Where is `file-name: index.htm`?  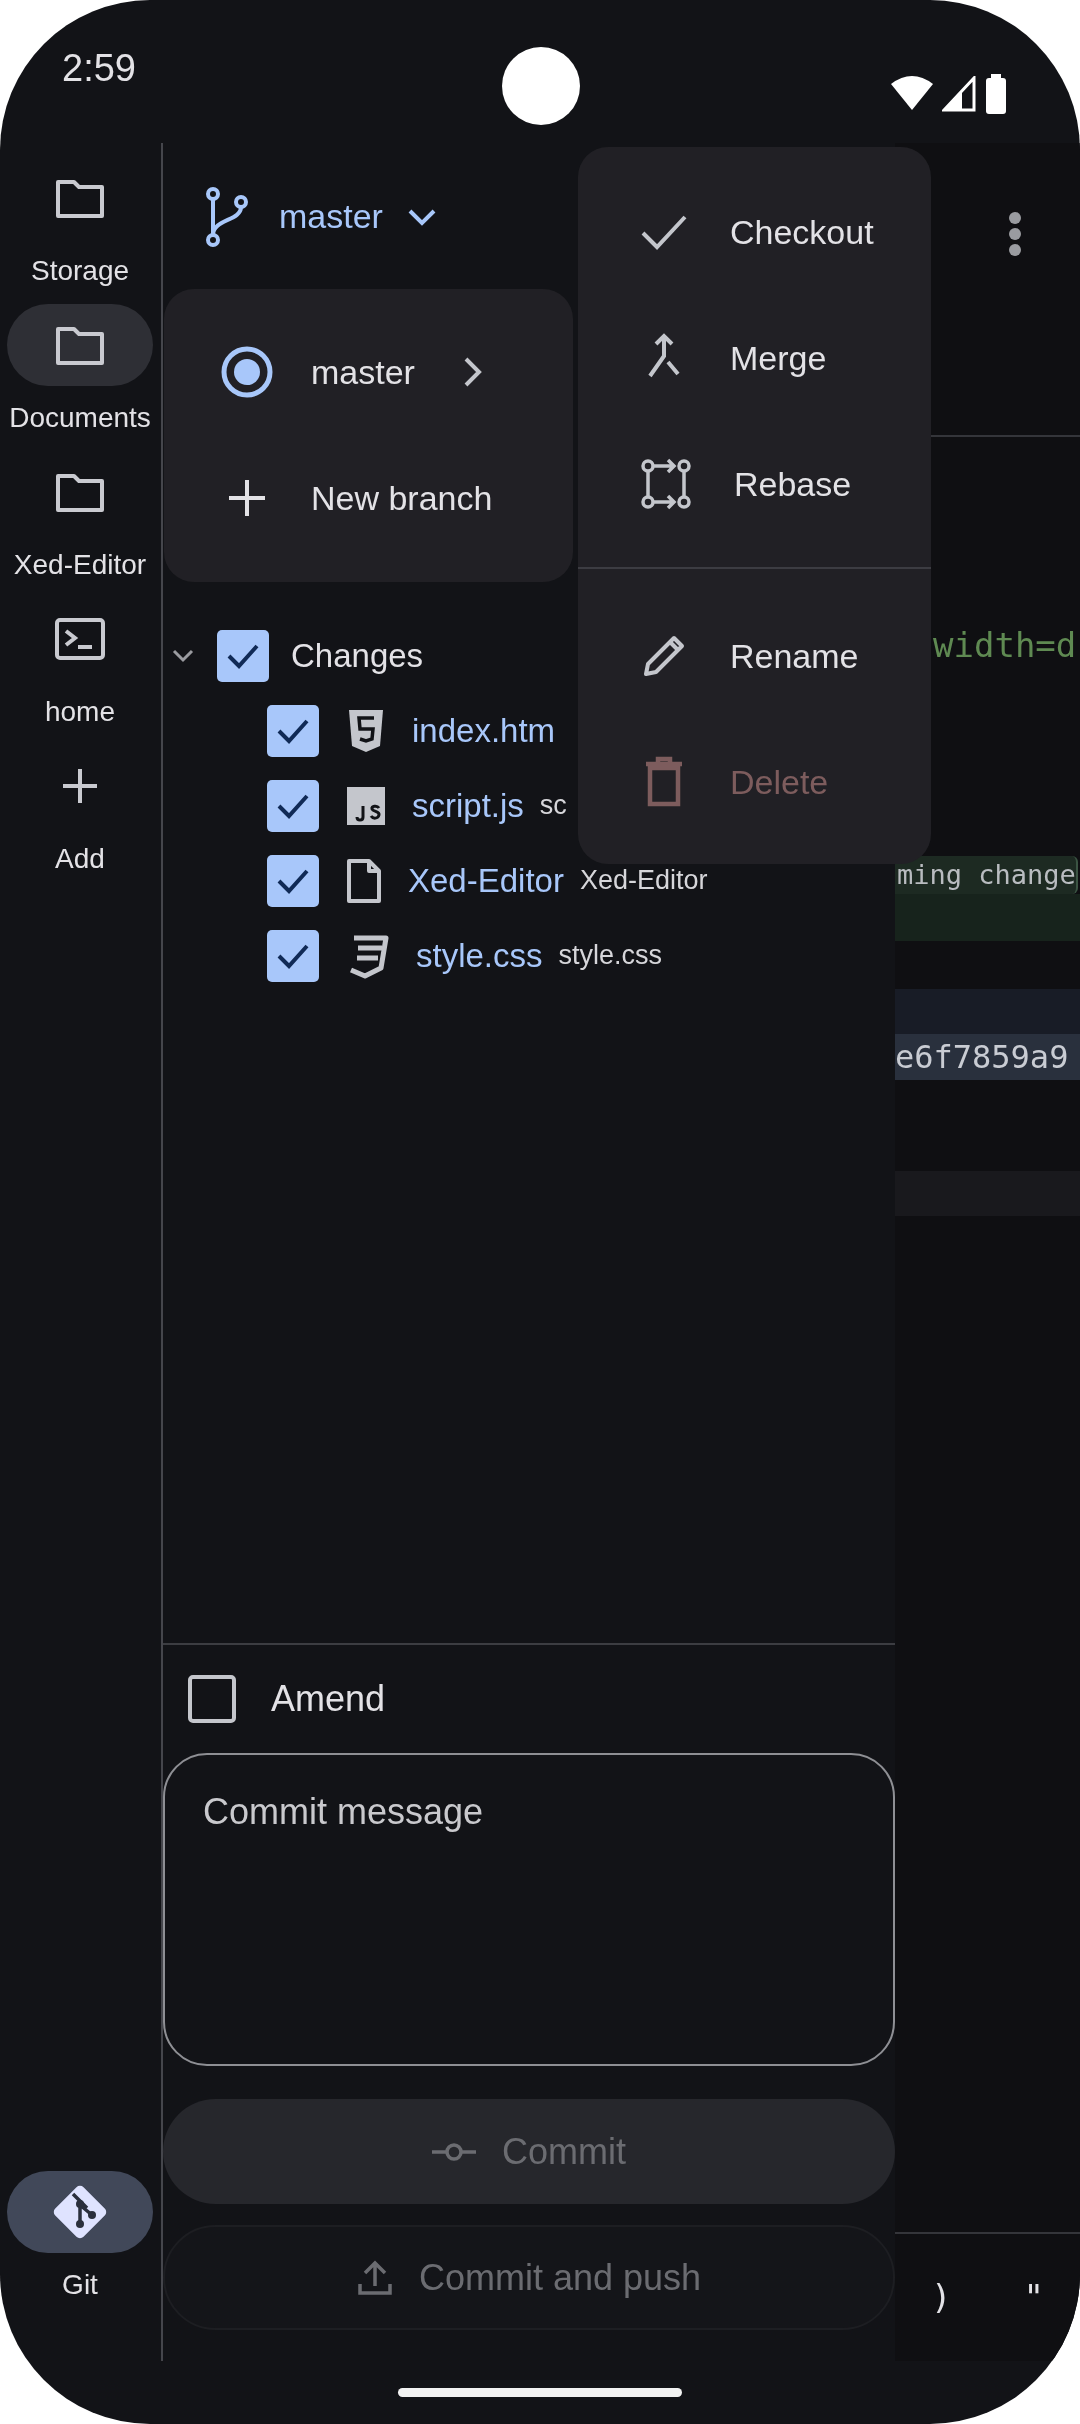 file-name: index.htm is located at coordinates (484, 730).